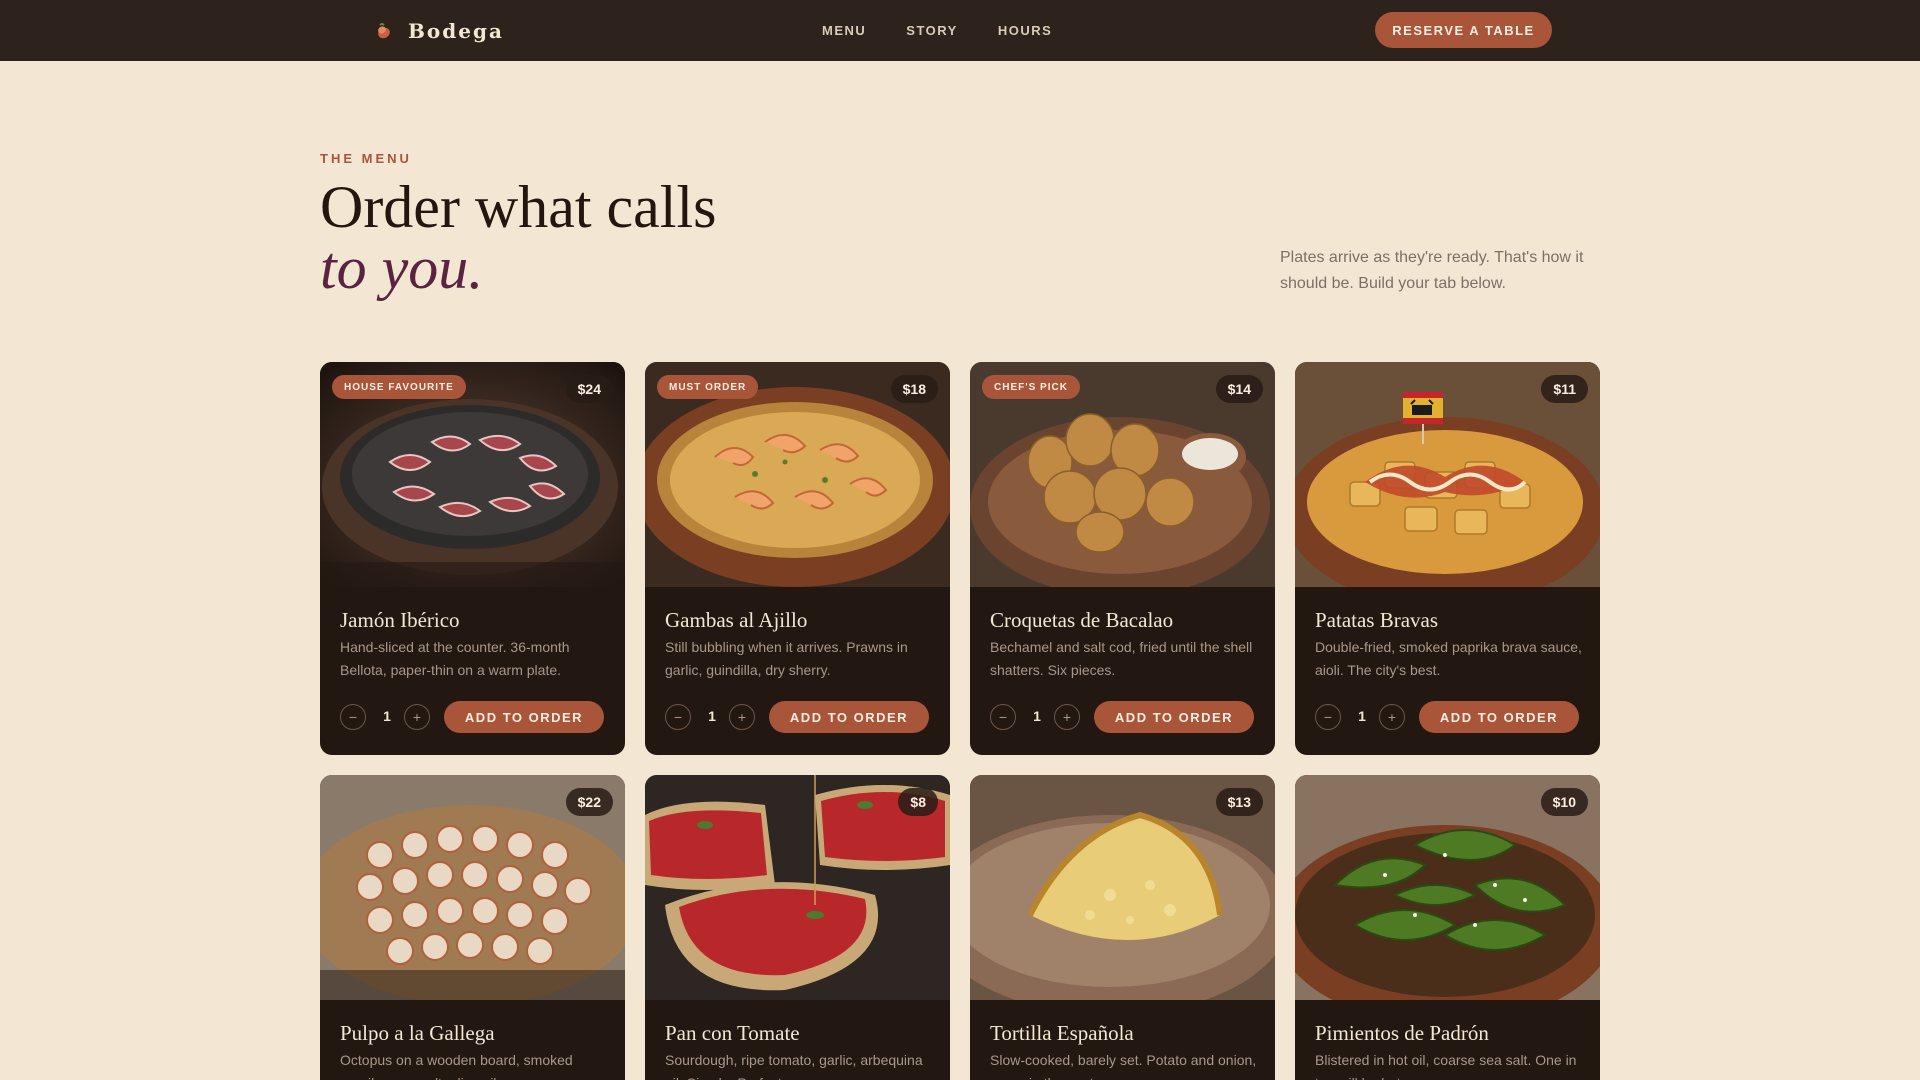  Describe the element at coordinates (1239, 389) in the screenshot. I see `dish-price: $14` at that location.